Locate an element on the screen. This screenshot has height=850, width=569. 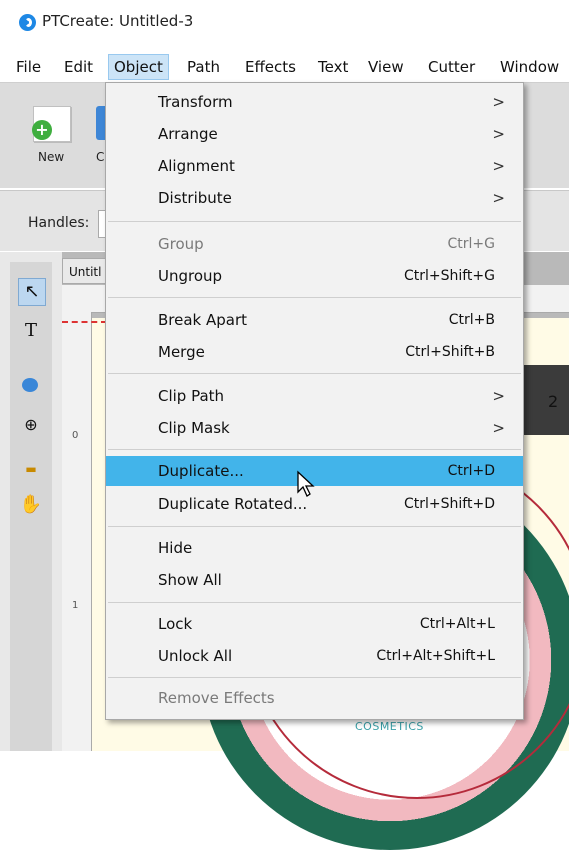
menu-item-label: Break Apart is located at coordinates (203, 320).